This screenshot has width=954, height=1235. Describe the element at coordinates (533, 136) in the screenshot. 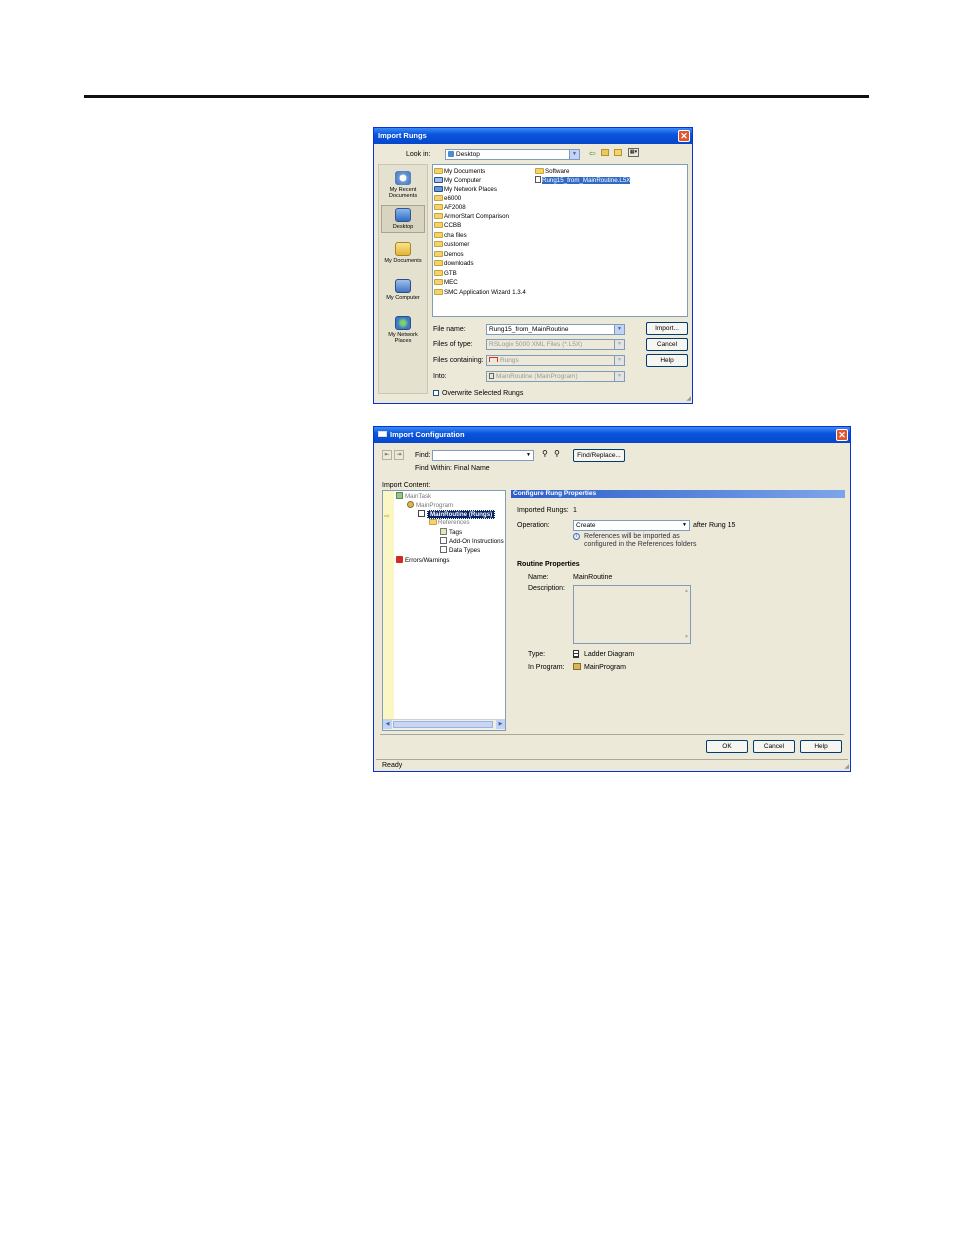

I see `import-rungs-titlebar: Import Rungs ✕` at that location.